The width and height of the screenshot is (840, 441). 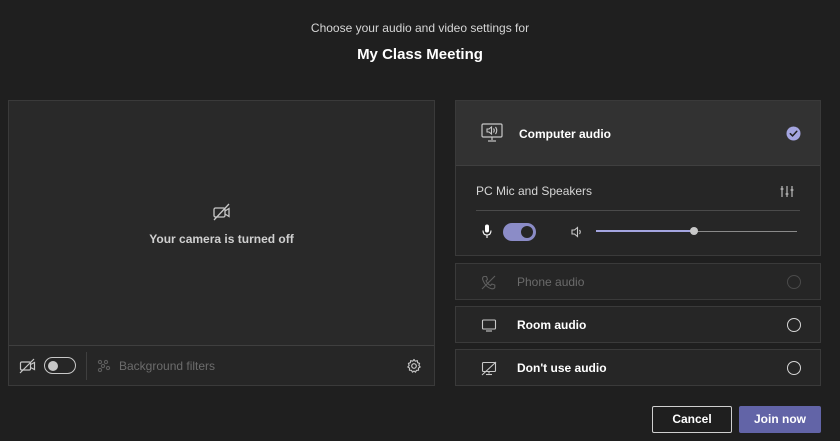 I want to click on slider-thumb, so click(x=694, y=231).